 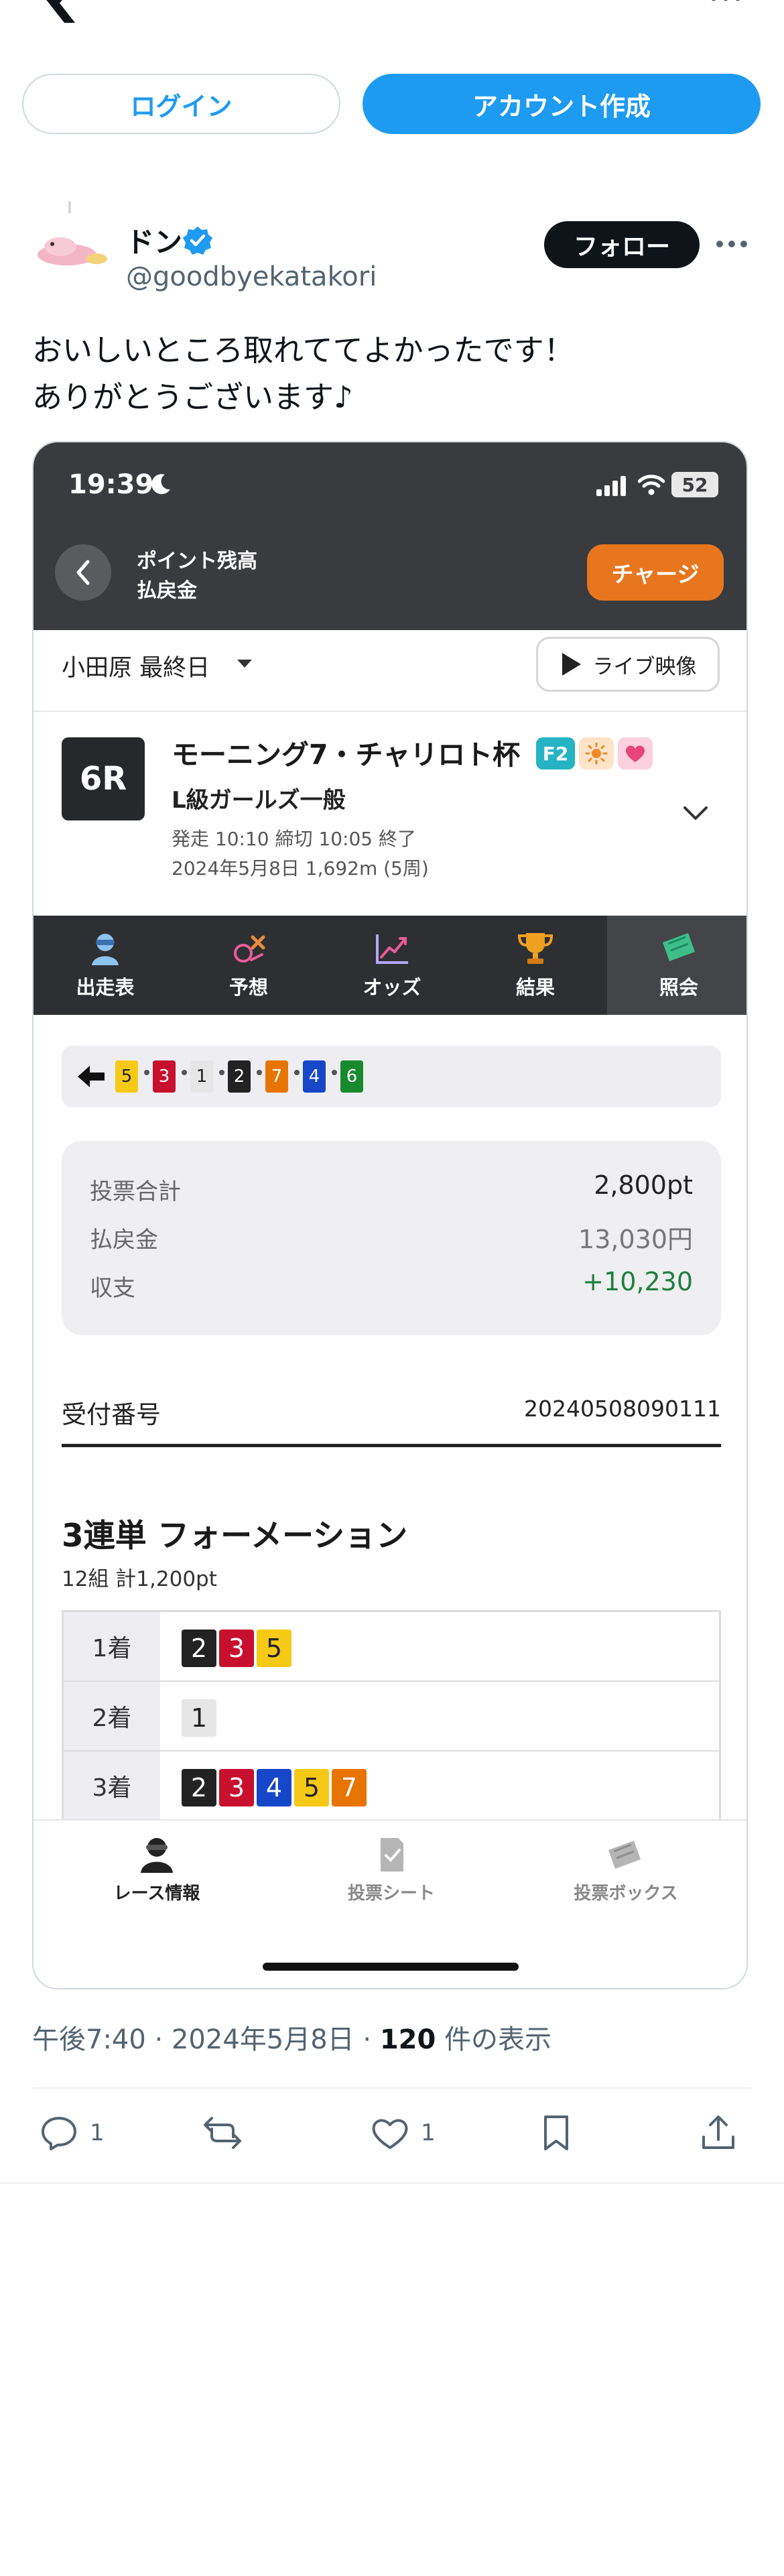 What do you see at coordinates (248, 965) in the screenshot?
I see `tab-prediction: 予想` at bounding box center [248, 965].